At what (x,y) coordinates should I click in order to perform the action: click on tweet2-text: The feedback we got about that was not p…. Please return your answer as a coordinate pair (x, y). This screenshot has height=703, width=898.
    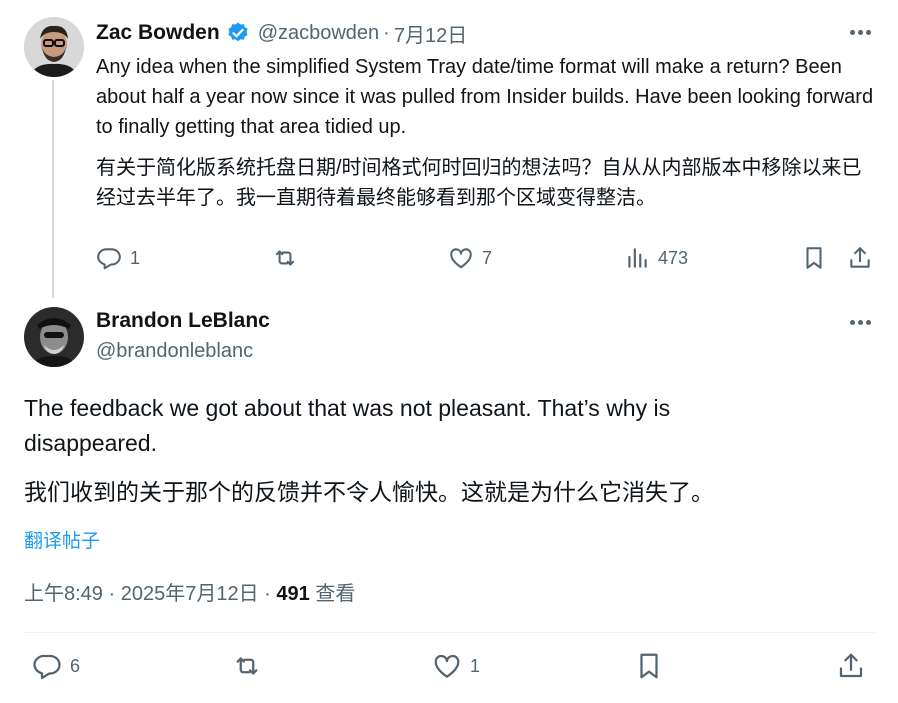
    Looking at the image, I should click on (347, 425).